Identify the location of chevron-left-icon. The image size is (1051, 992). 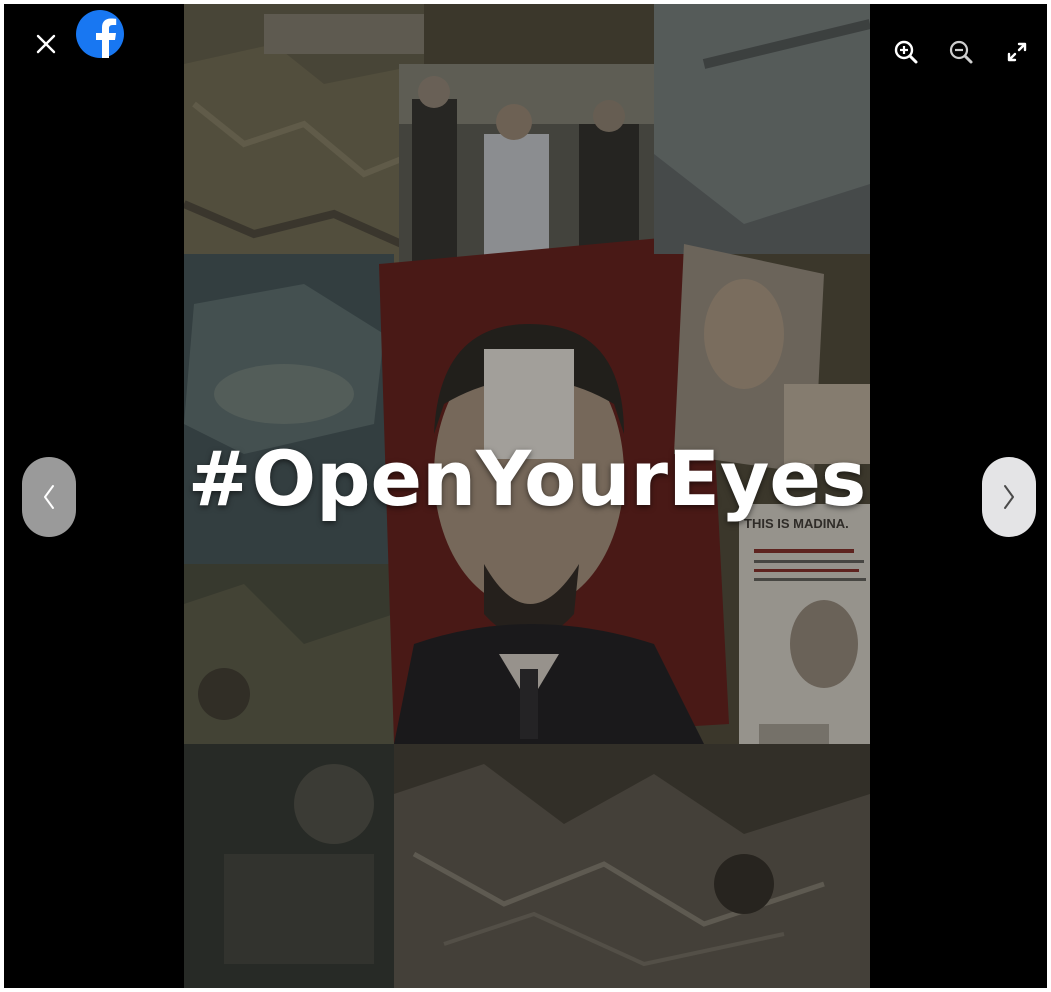
(49, 497).